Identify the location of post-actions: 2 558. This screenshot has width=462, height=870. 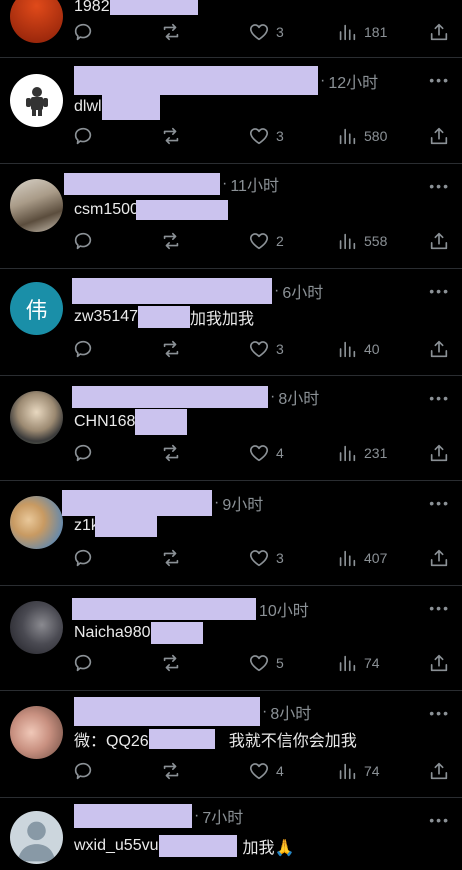
(262, 242).